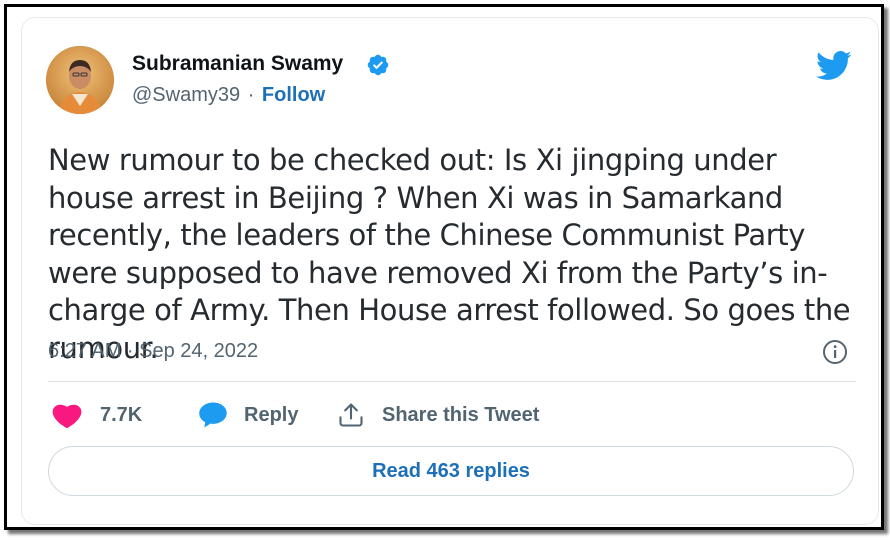 This screenshot has height=540, width=890. What do you see at coordinates (237, 64) in the screenshot?
I see `author-name: Subramanian Swamy` at bounding box center [237, 64].